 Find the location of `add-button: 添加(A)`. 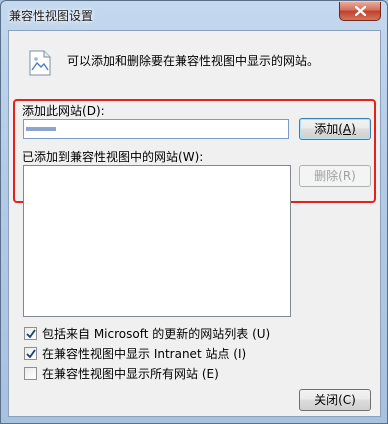

add-button: 添加(A) is located at coordinates (335, 129).